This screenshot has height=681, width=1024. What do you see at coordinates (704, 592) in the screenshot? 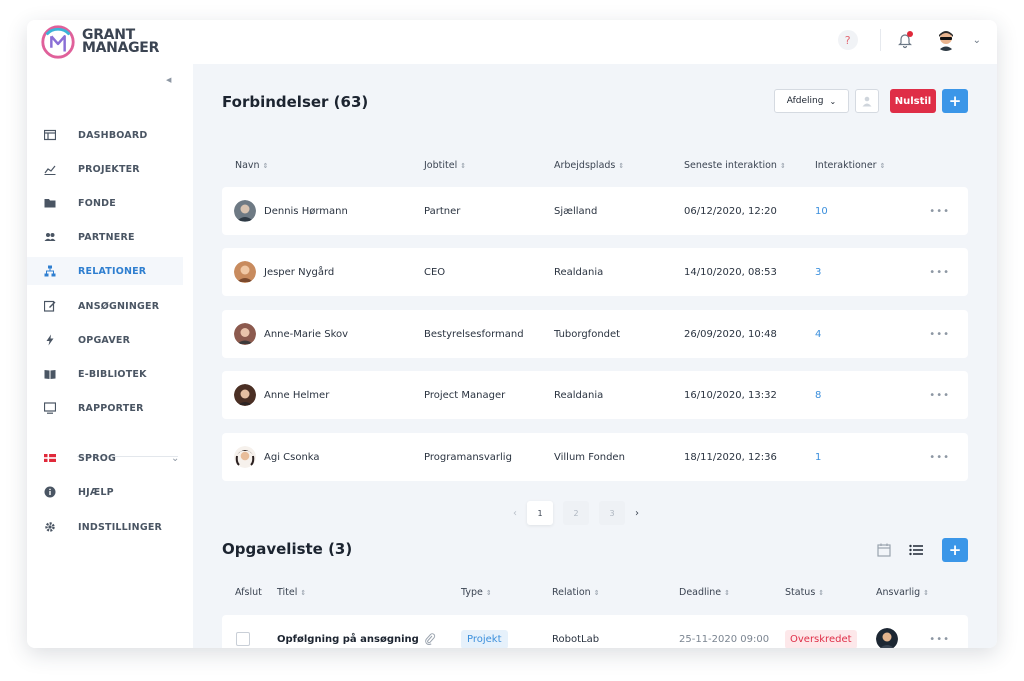
I see `column-header-deadline: Deadline ⇕` at bounding box center [704, 592].